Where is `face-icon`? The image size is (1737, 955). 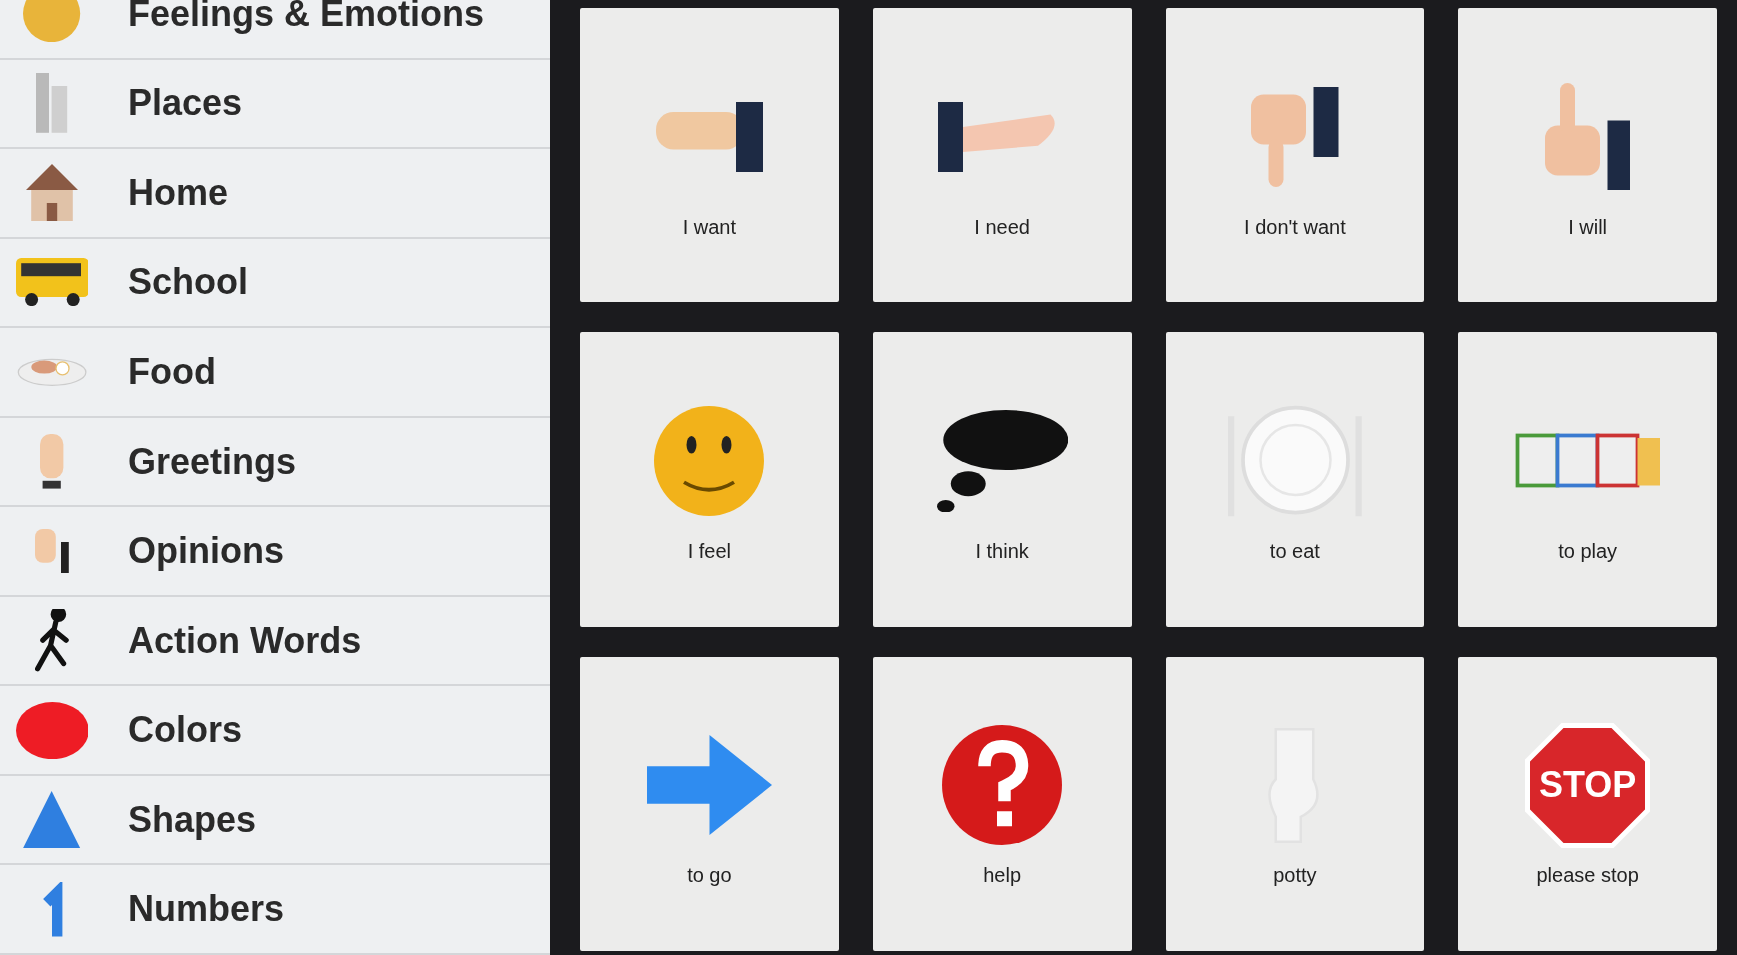
face-icon is located at coordinates (52, 21).